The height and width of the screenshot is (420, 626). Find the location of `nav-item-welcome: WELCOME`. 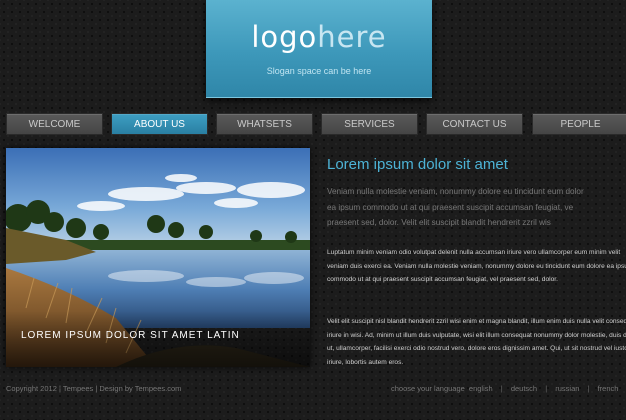

nav-item-welcome: WELCOME is located at coordinates (54, 124).